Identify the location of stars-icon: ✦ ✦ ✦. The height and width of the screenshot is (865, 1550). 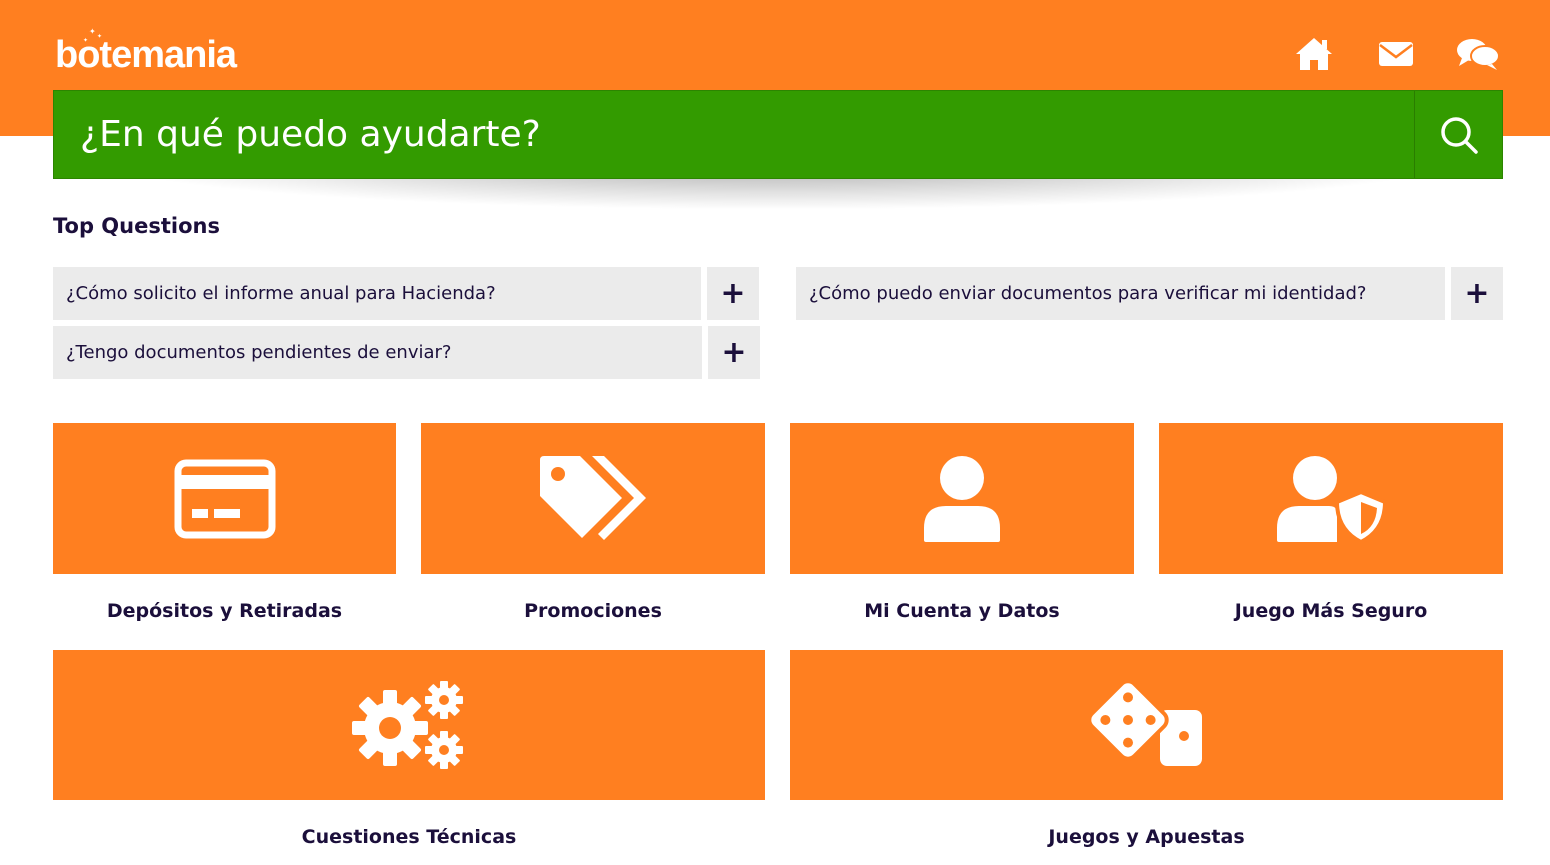
(92, 35).